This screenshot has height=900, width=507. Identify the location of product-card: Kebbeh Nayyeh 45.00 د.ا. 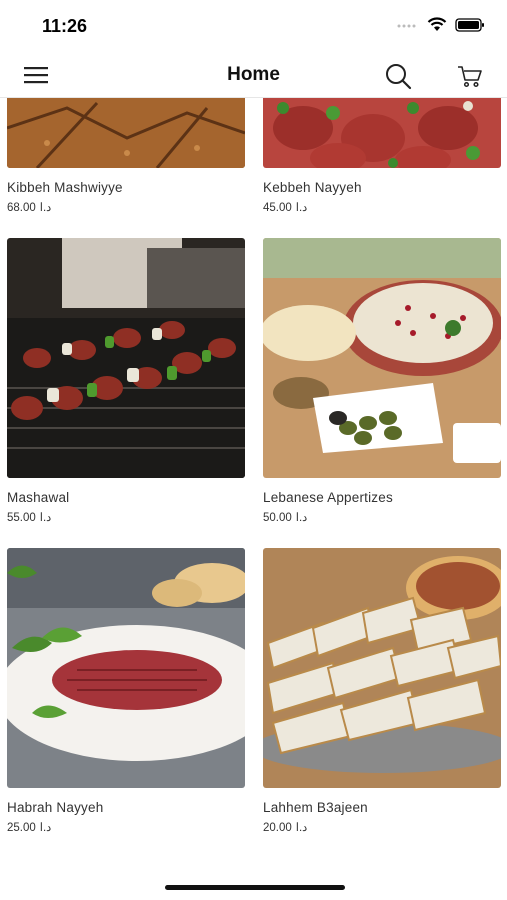
(382, 156).